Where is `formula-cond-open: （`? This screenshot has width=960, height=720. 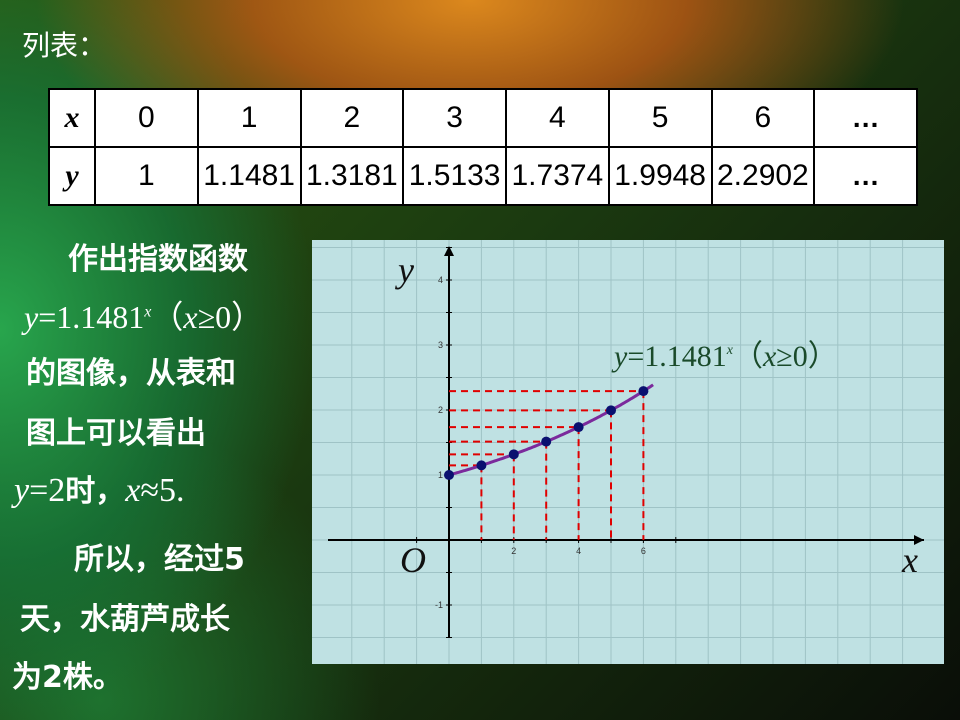 formula-cond-open: （ is located at coordinates (167, 317).